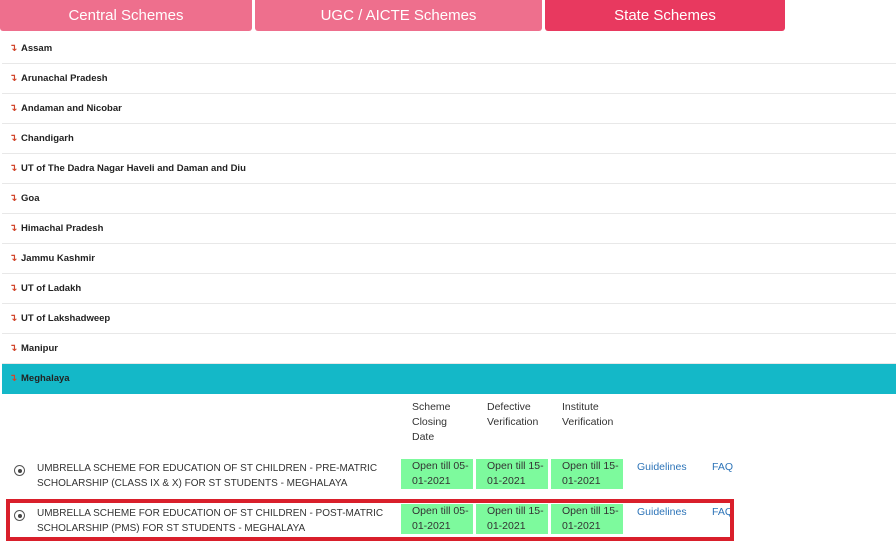 The height and width of the screenshot is (544, 896). What do you see at coordinates (449, 319) in the screenshot?
I see `state-item-lakshadweep: ↴ UT of Lakshadweep` at bounding box center [449, 319].